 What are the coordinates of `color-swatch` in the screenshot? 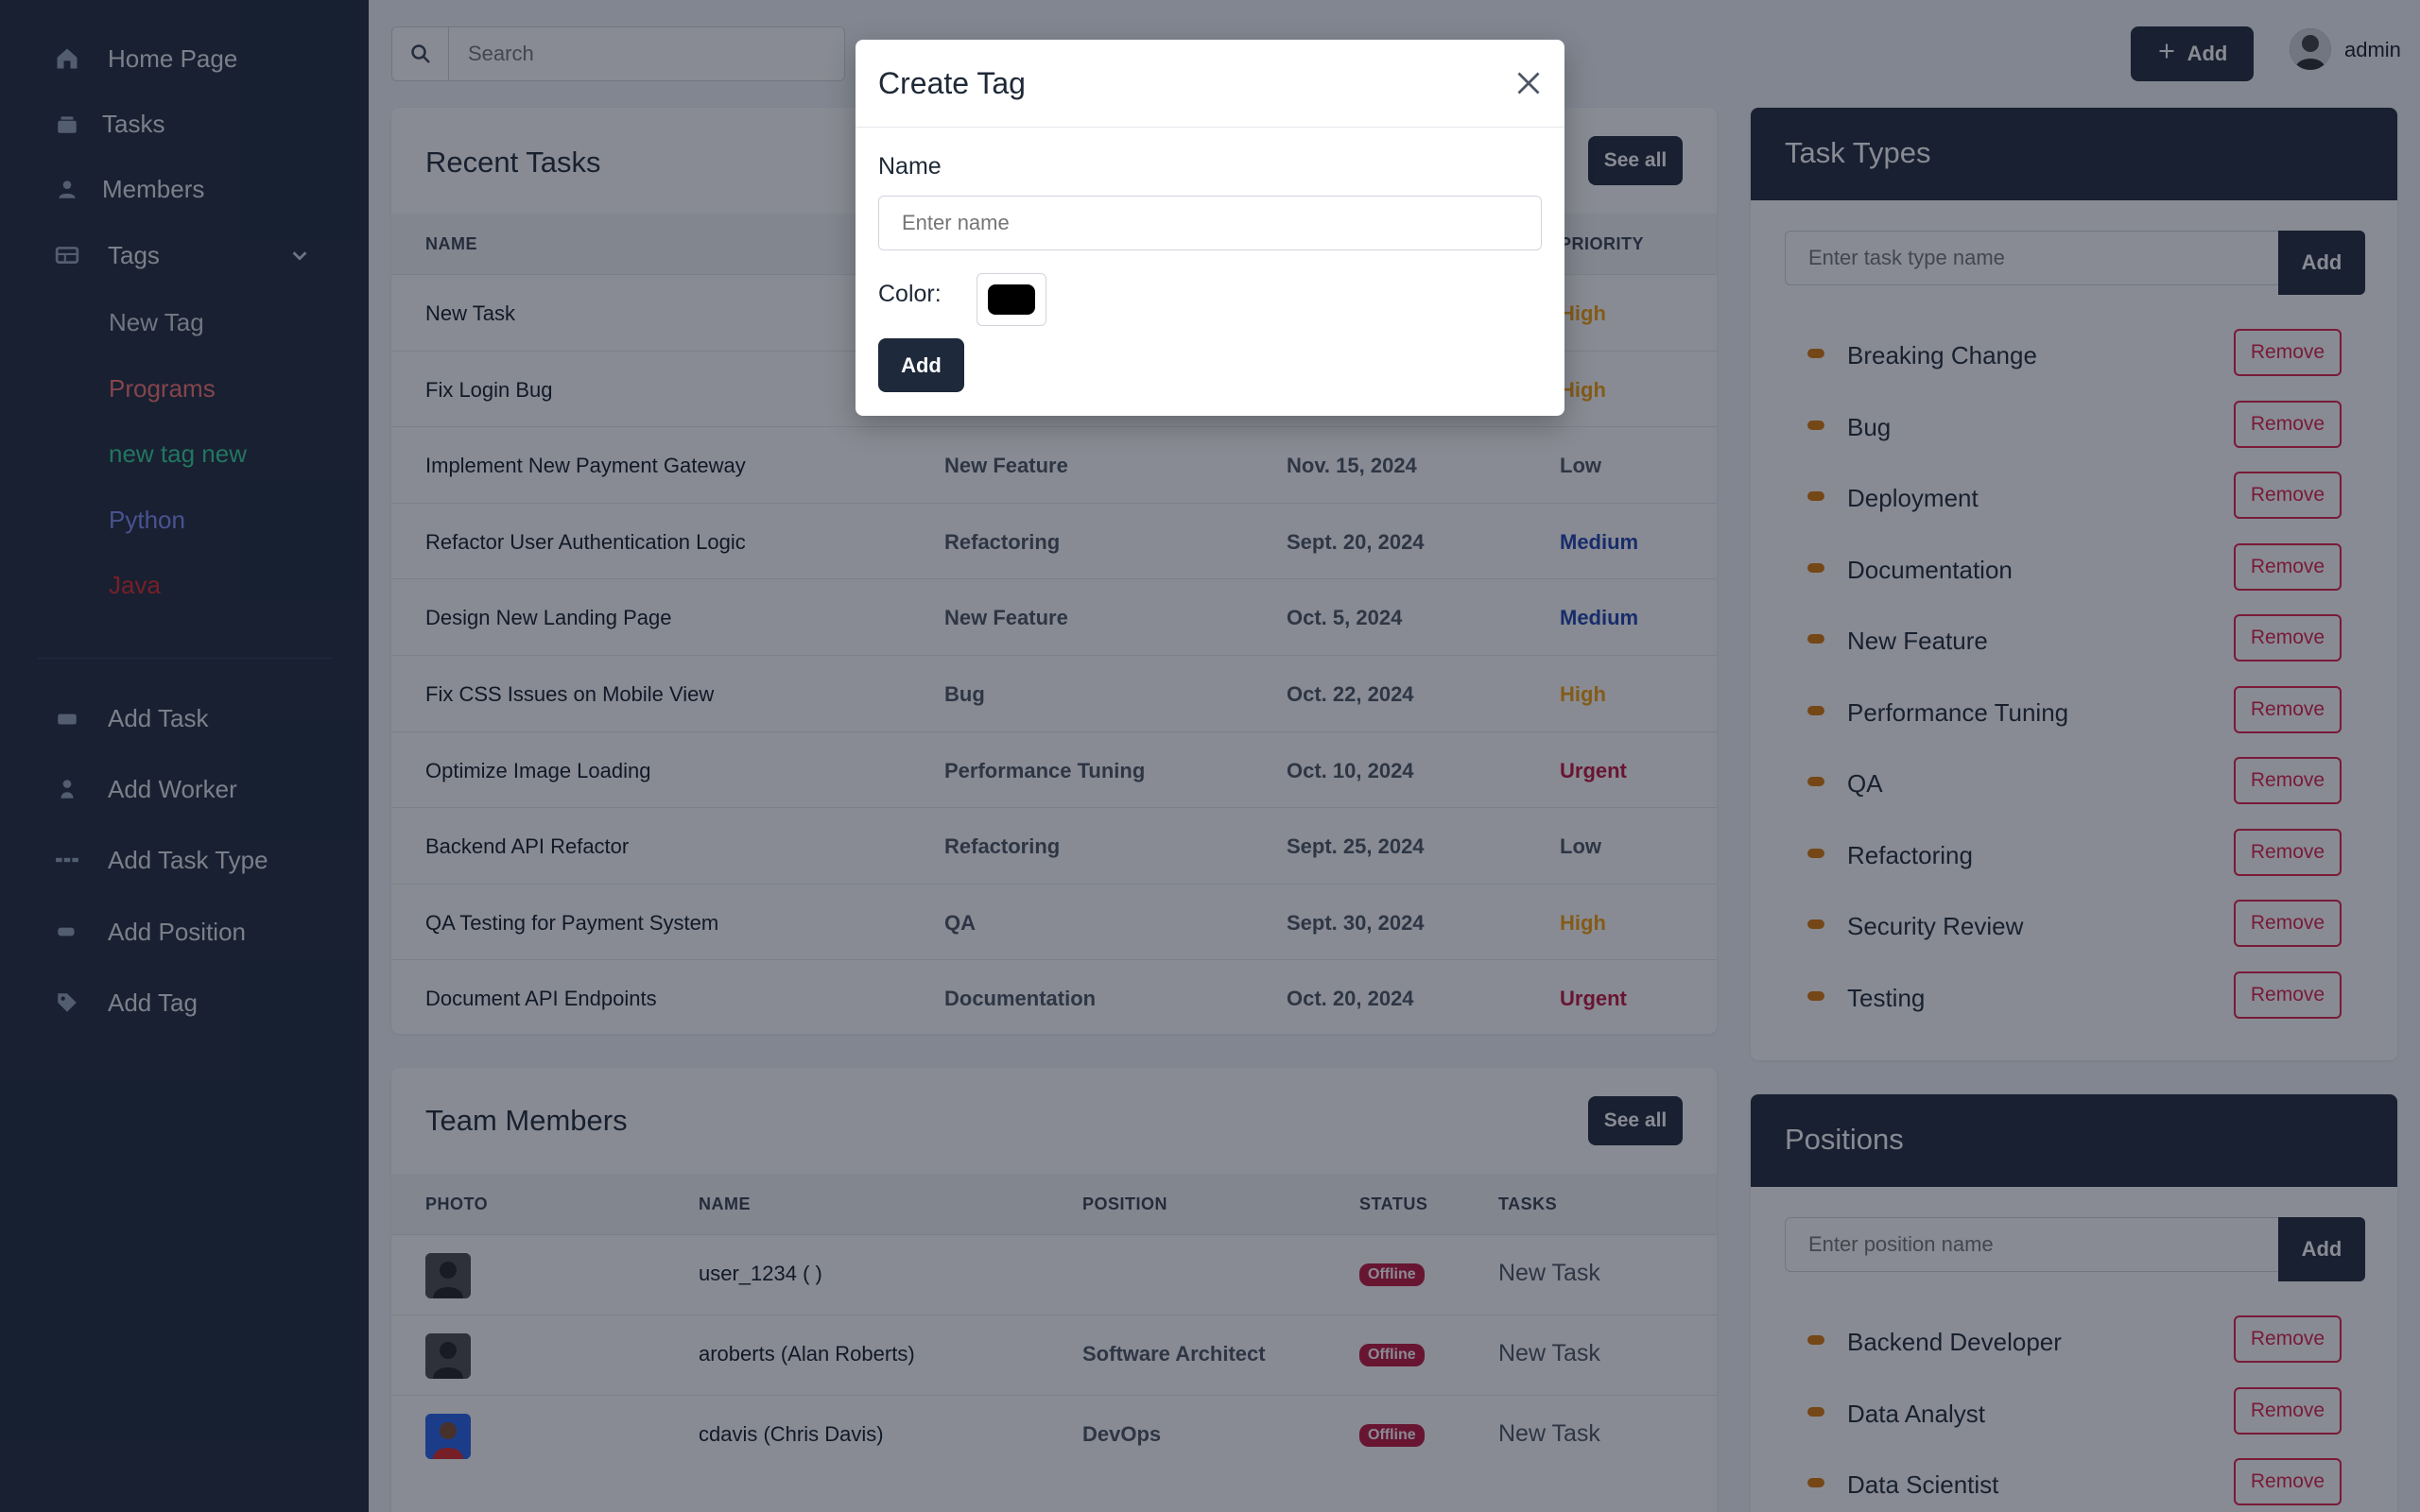 It's located at (1012, 299).